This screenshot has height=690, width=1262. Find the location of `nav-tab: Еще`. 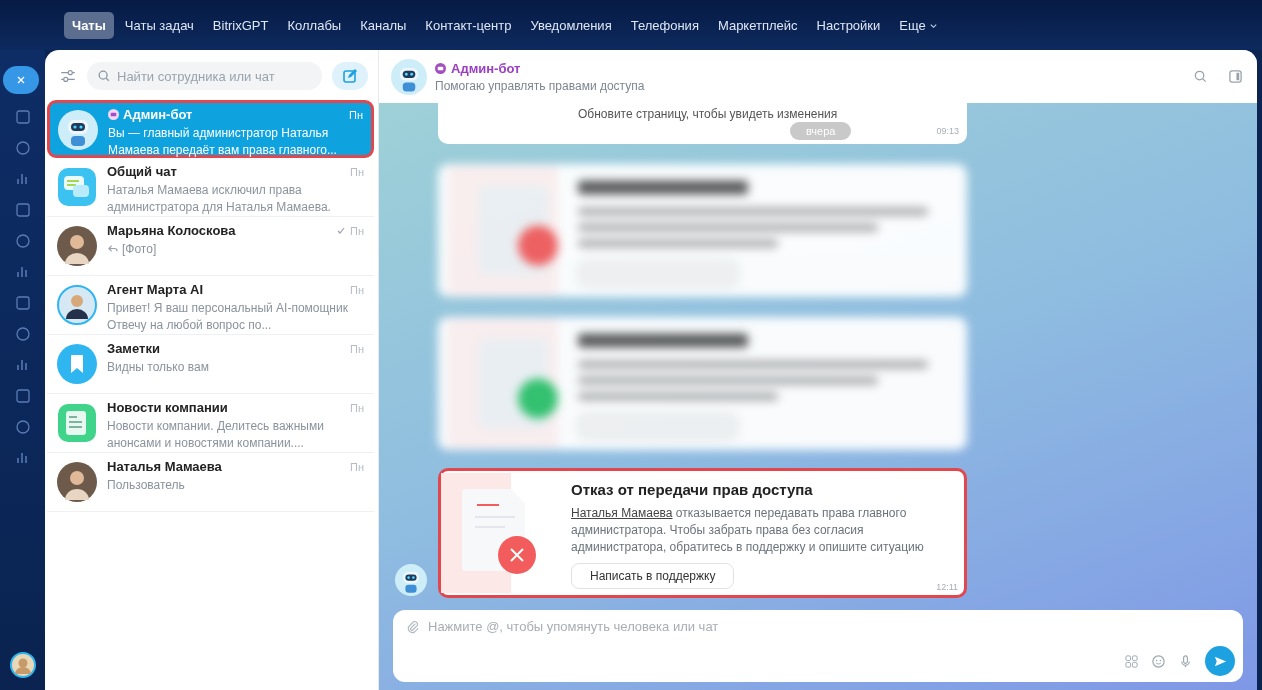

nav-tab: Еще is located at coordinates (918, 25).